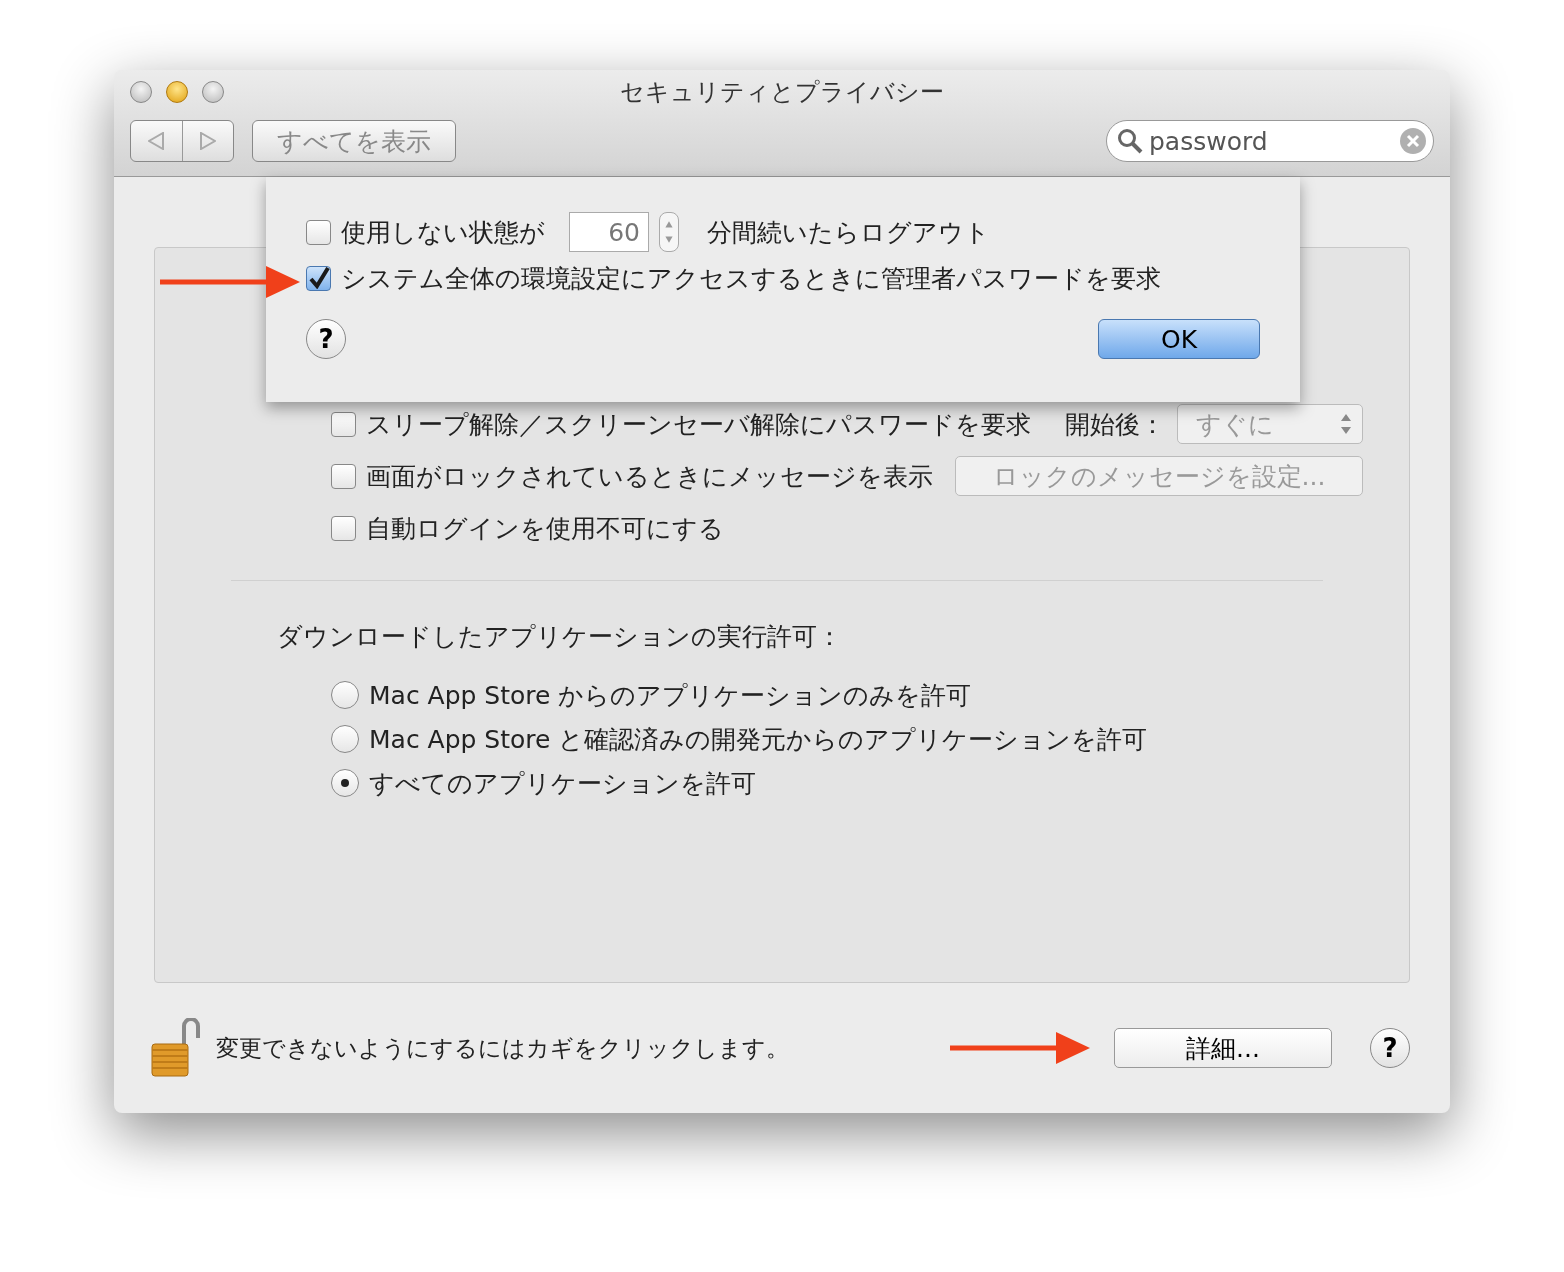 The image size is (1564, 1272). What do you see at coordinates (545, 528) in the screenshot?
I see `option-label: 自動ログインを使用不可にする` at bounding box center [545, 528].